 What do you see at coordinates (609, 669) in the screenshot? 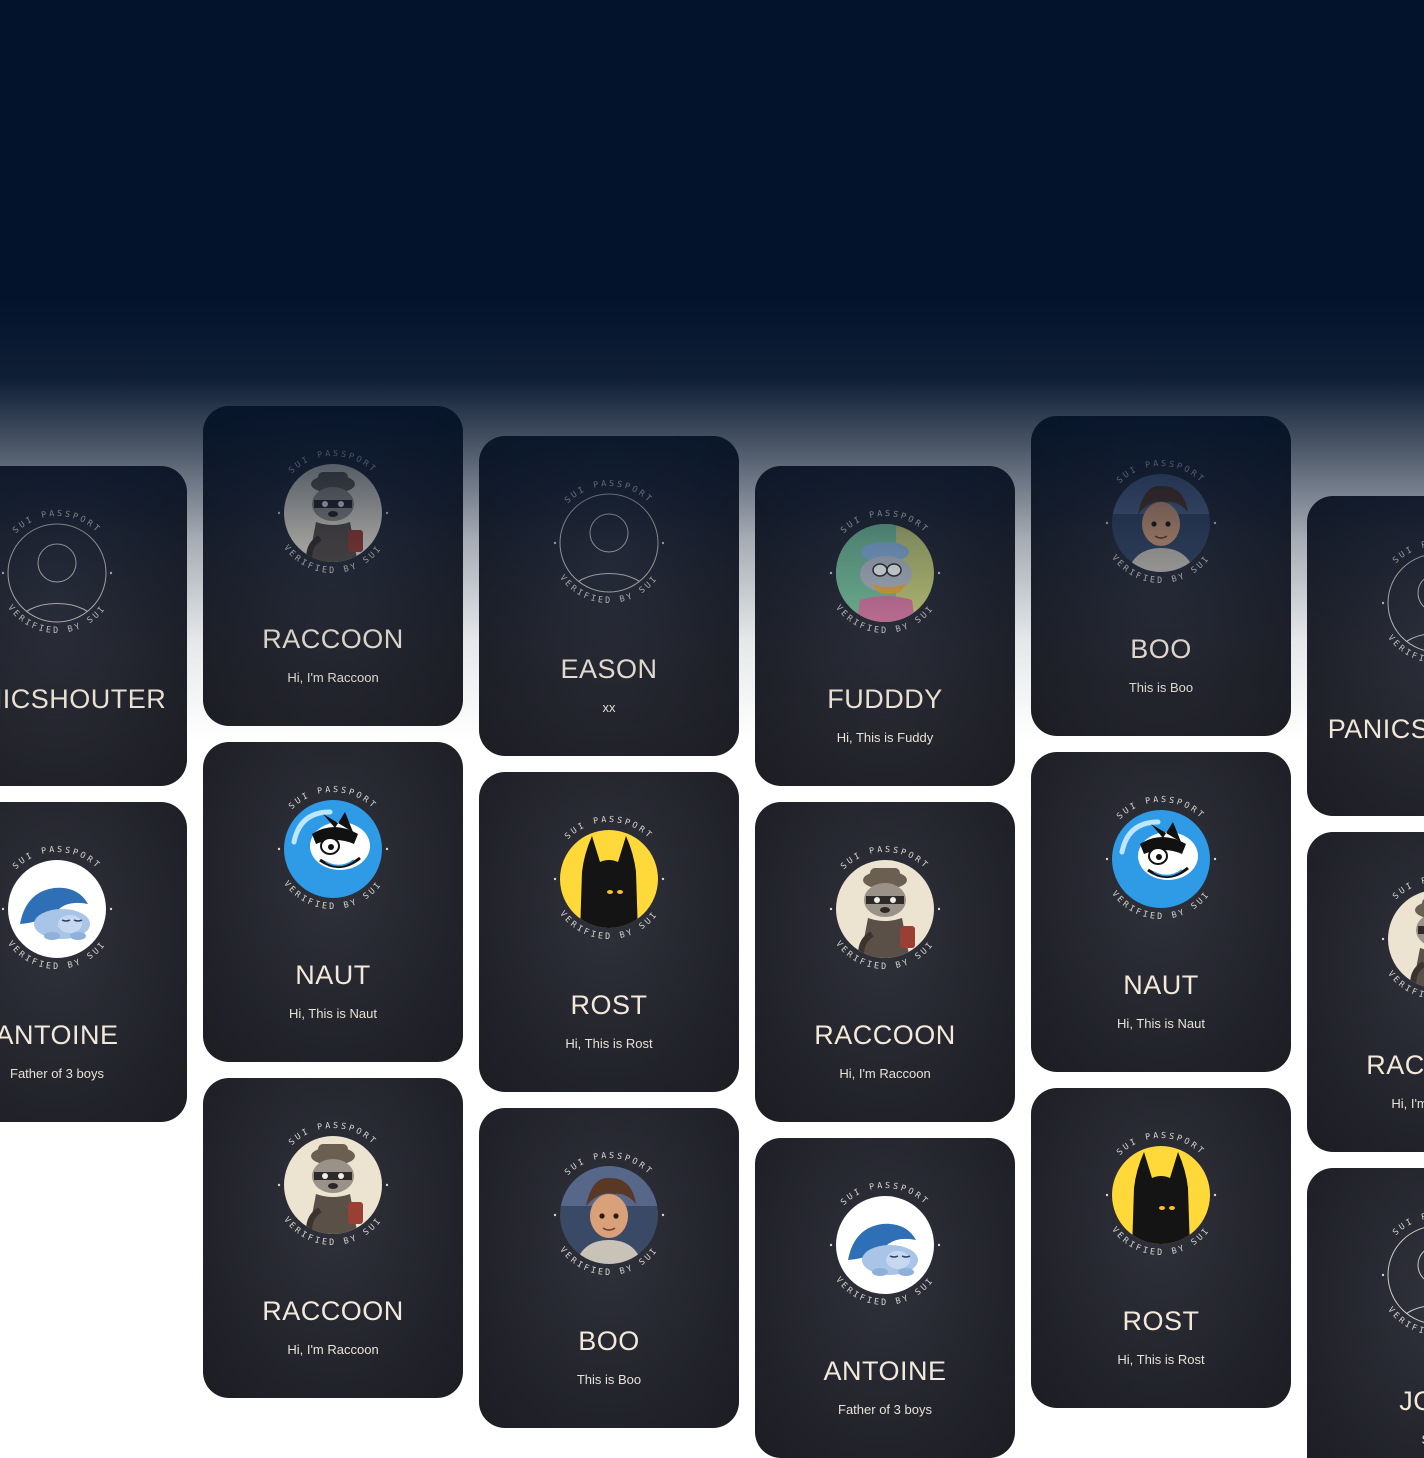
I see `card-name: EASON` at bounding box center [609, 669].